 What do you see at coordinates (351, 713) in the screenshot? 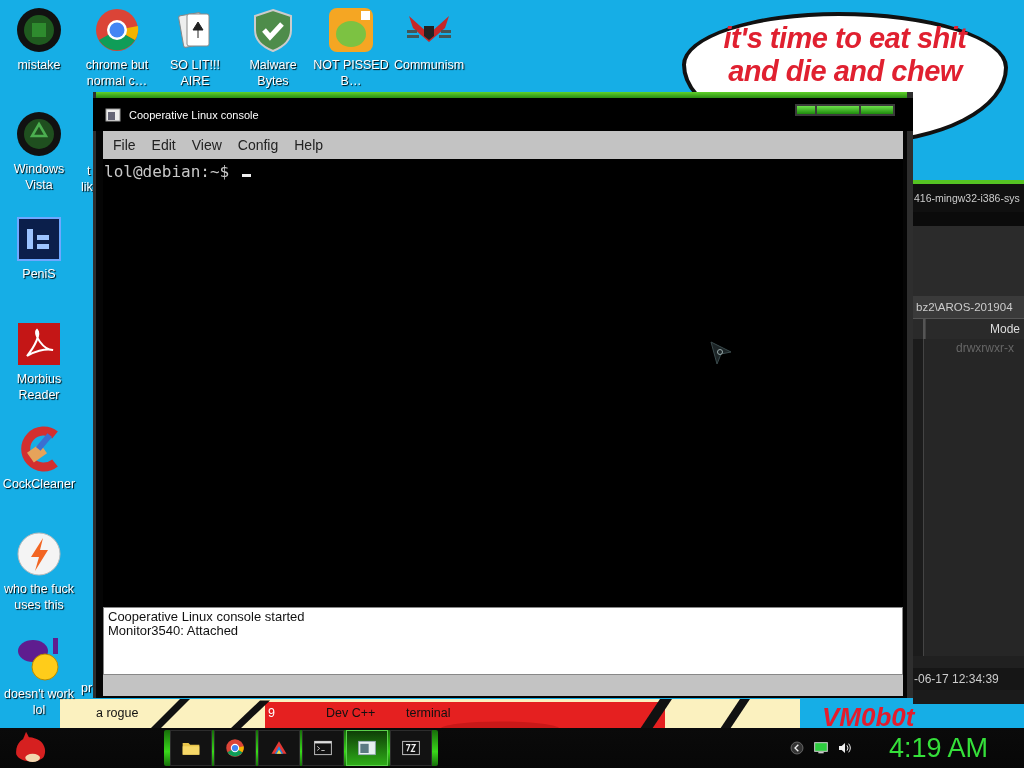
I see `icon-label: Dev C++` at bounding box center [351, 713].